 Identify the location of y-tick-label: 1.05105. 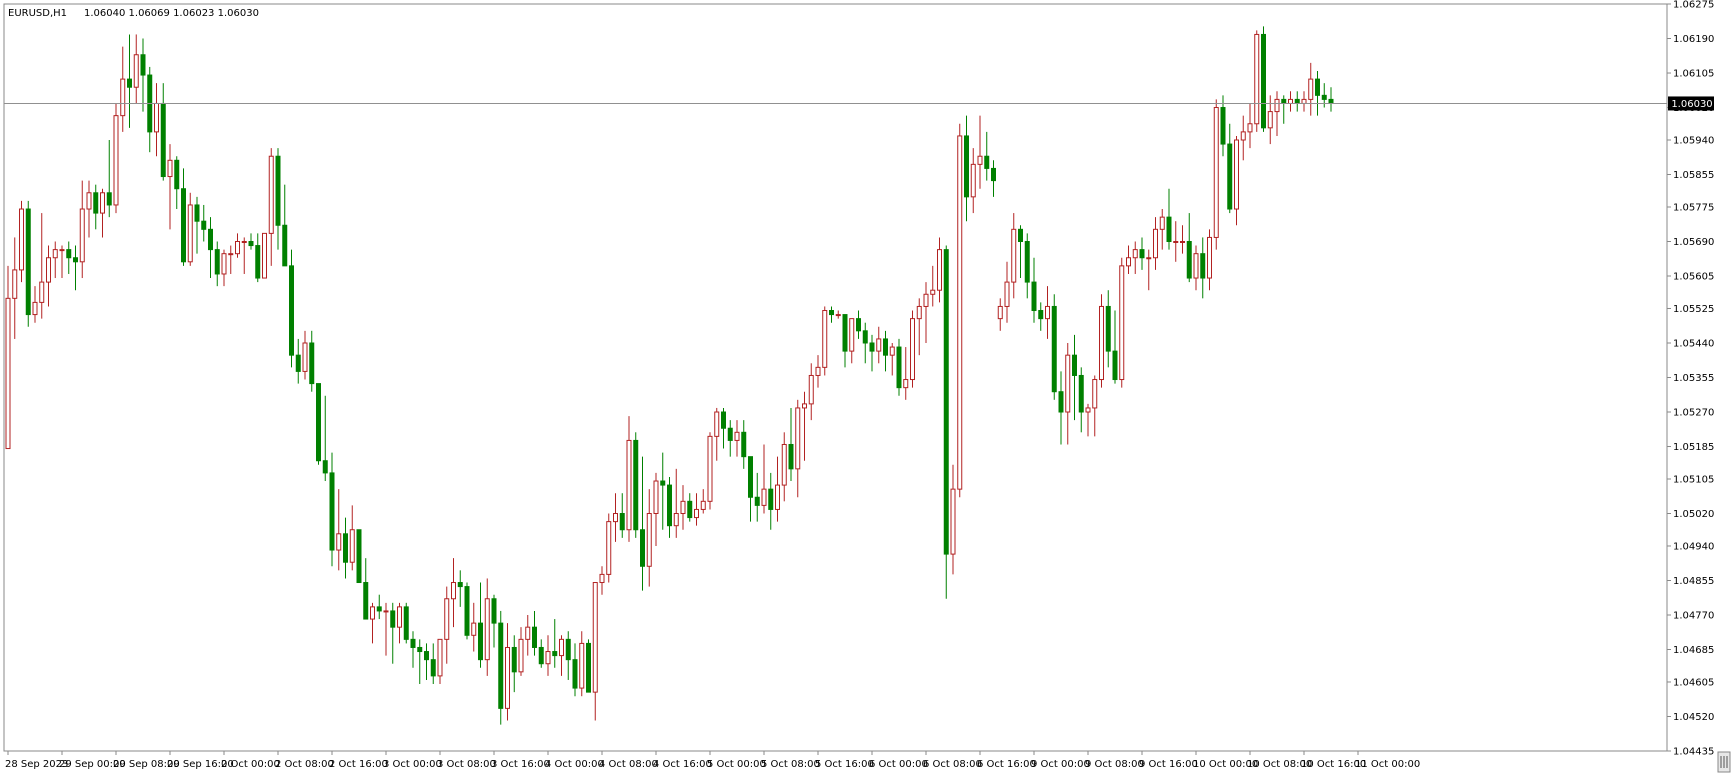
(1693, 479).